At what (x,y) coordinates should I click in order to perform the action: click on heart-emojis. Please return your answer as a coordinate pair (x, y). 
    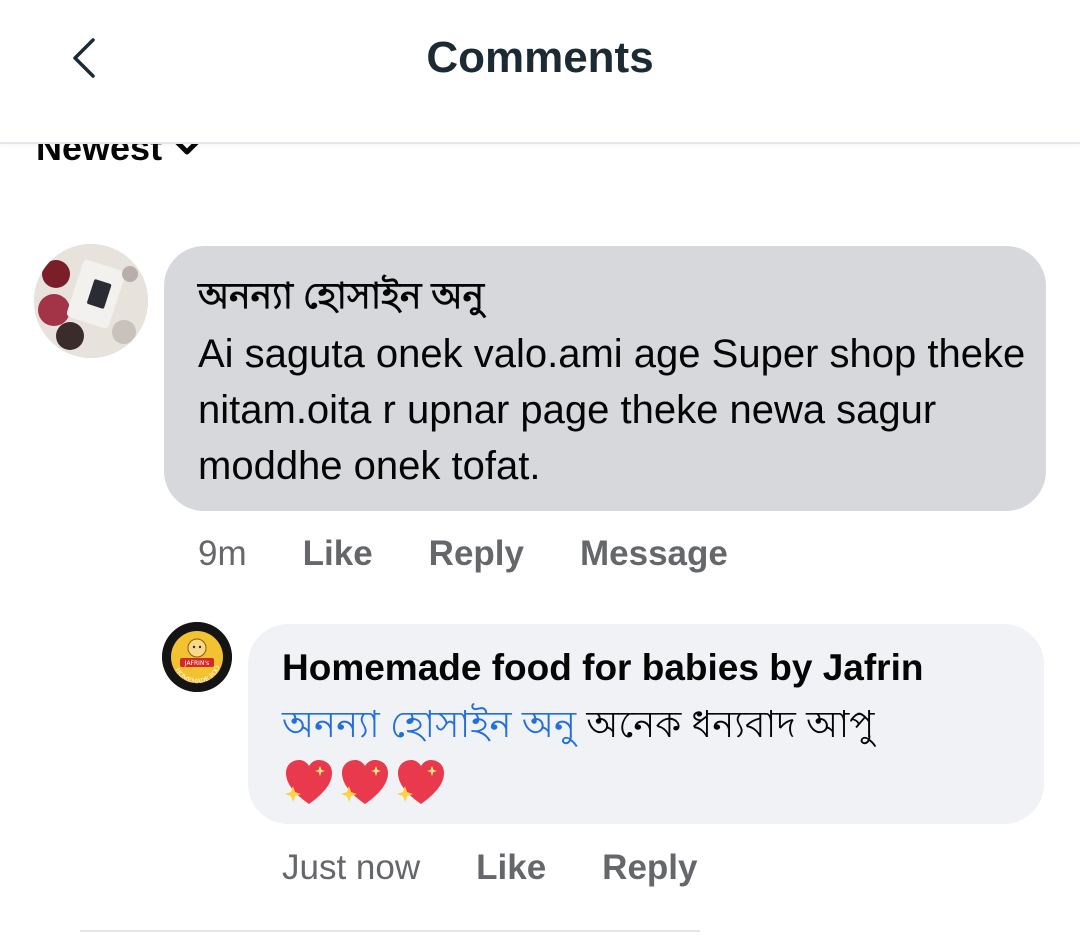
    Looking at the image, I should click on (365, 784).